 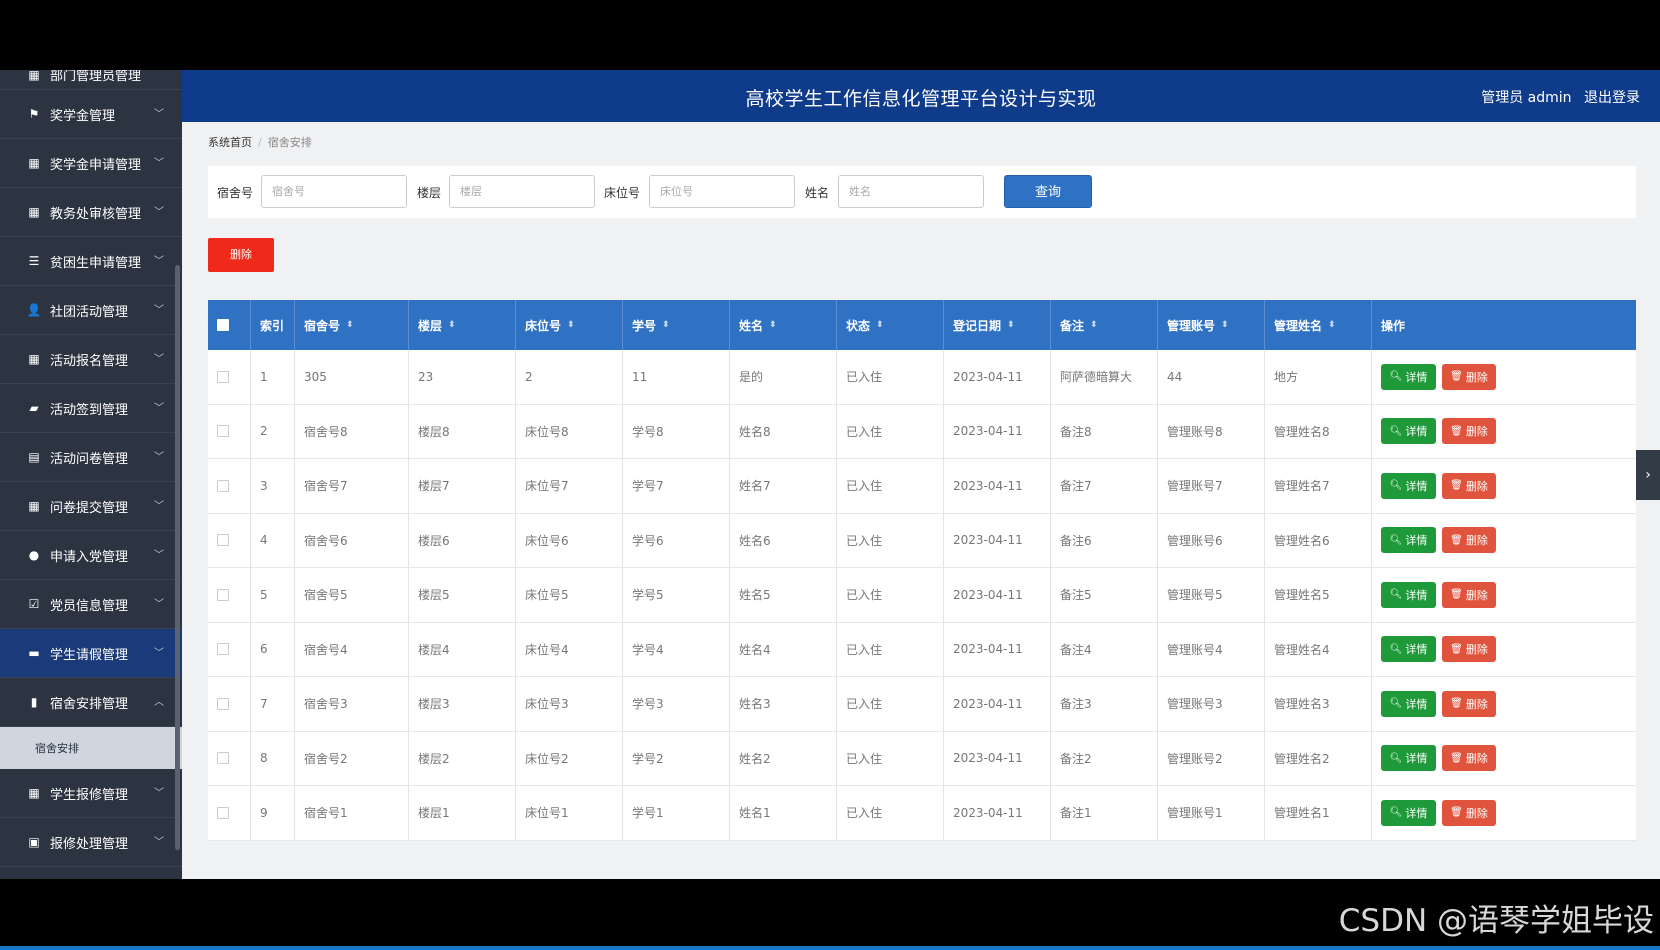 I want to click on trash-icon: 🗑︎, so click(x=1456, y=813).